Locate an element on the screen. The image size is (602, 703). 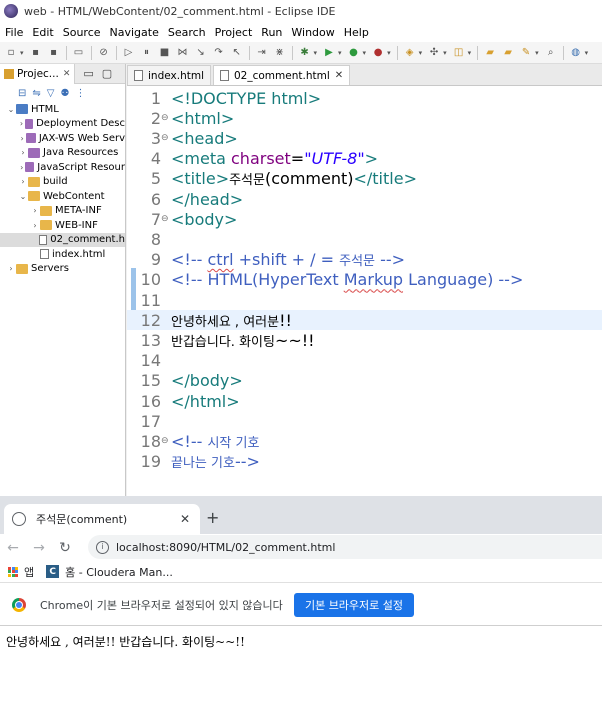
tree-item: › WEB-INF is located at coordinates (62, 225).